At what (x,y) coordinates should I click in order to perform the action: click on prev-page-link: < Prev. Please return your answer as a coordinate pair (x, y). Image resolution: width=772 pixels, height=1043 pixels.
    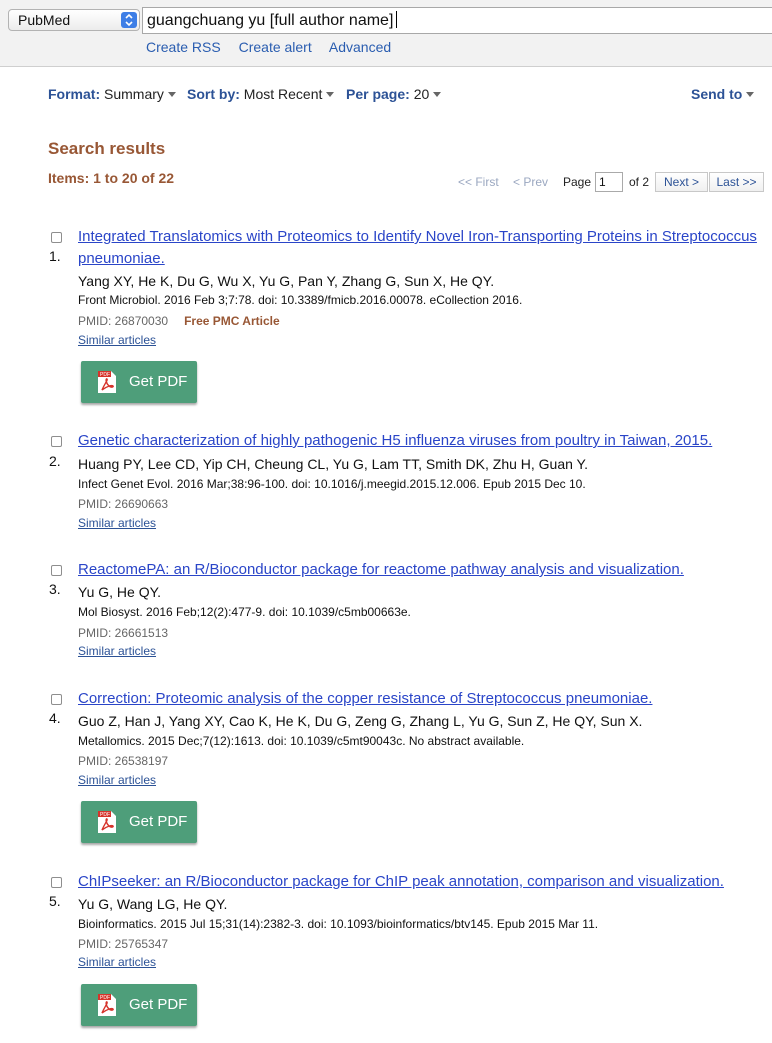
    Looking at the image, I should click on (530, 182).